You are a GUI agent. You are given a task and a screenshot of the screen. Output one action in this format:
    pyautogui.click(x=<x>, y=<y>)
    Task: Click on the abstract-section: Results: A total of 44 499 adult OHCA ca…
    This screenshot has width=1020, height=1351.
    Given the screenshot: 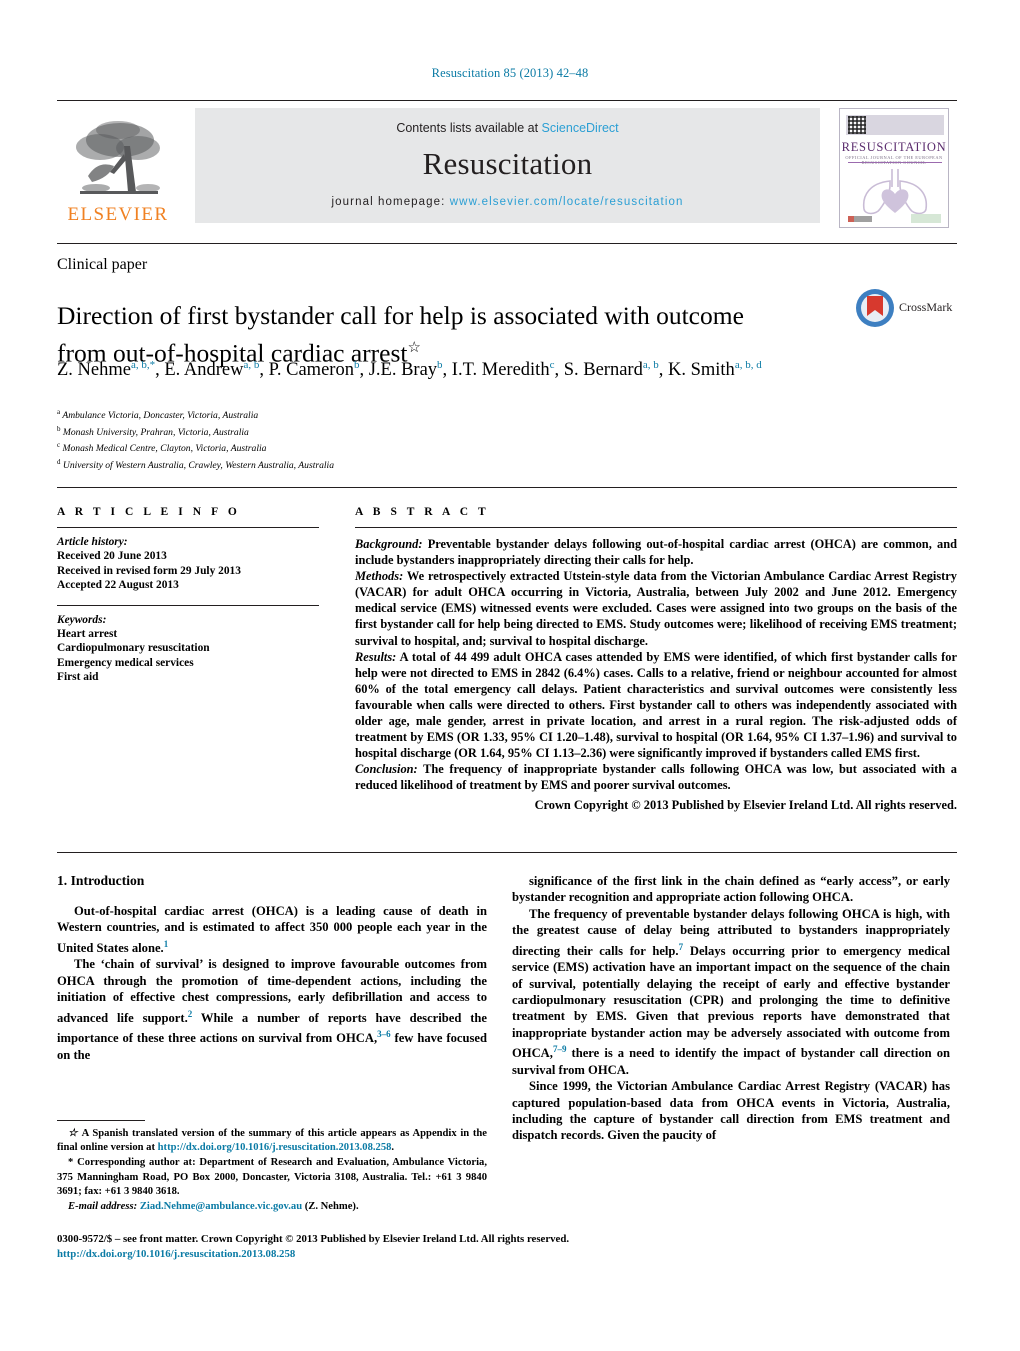 What is the action you would take?
    pyautogui.click(x=656, y=705)
    